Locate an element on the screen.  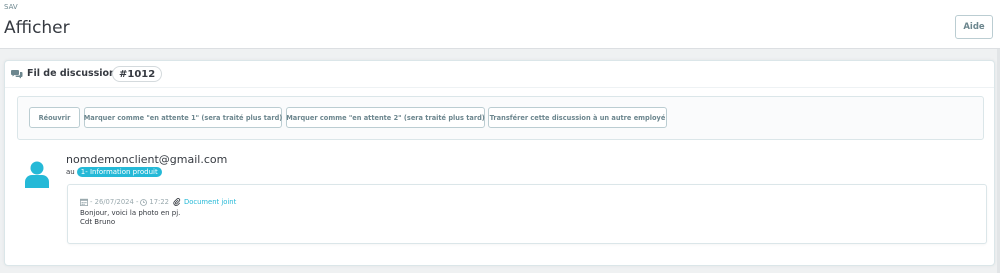
clock-icon is located at coordinates (144, 202).